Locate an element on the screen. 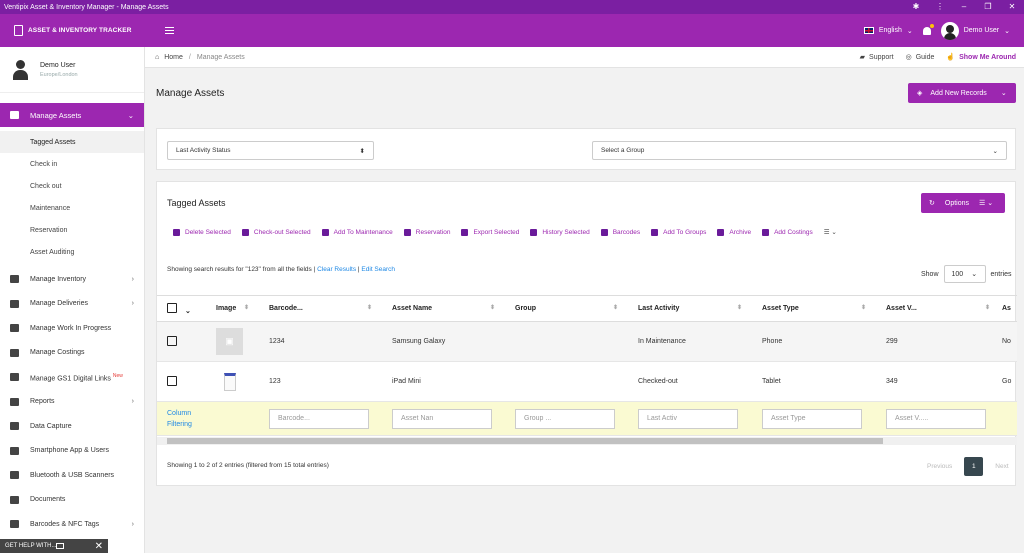  maximize-button: ❐ is located at coordinates (988, 7).